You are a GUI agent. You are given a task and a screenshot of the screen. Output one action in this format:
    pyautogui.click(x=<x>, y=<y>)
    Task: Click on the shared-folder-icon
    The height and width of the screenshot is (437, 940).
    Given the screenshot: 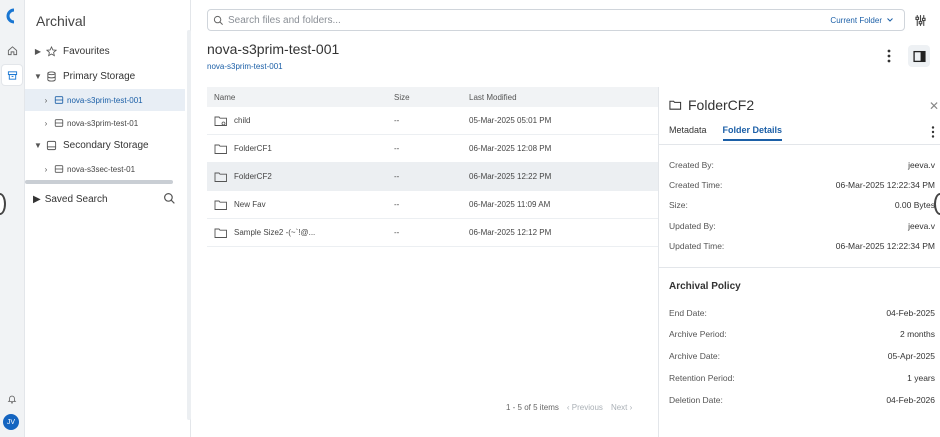 What is the action you would take?
    pyautogui.click(x=220, y=121)
    